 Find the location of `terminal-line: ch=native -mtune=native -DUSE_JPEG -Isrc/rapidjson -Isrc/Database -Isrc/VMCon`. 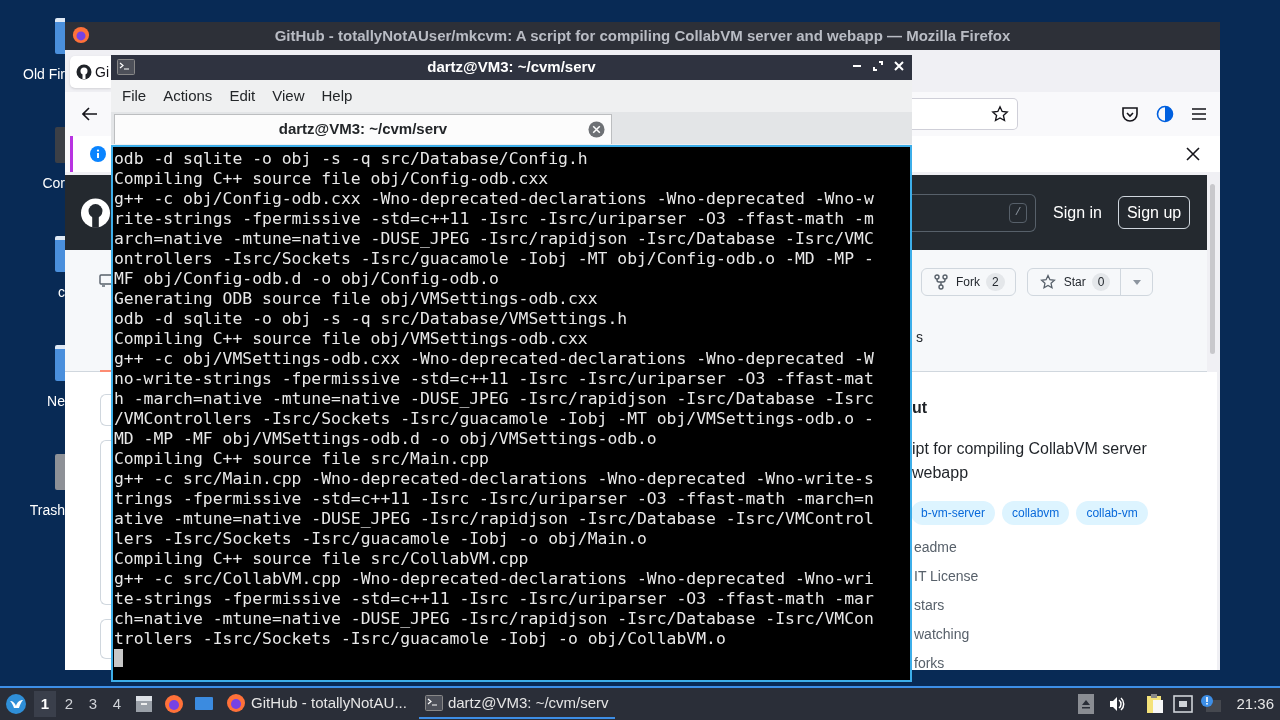

terminal-line: ch=native -mtune=native -DUSE_JPEG -Isrc/rapidjson -Isrc/Database -Isrc/VMCon is located at coordinates (494, 619).